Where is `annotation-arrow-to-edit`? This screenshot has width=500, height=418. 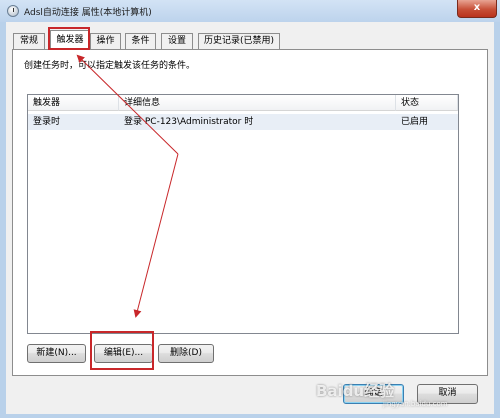 annotation-arrow-to-edit is located at coordinates (156, 235).